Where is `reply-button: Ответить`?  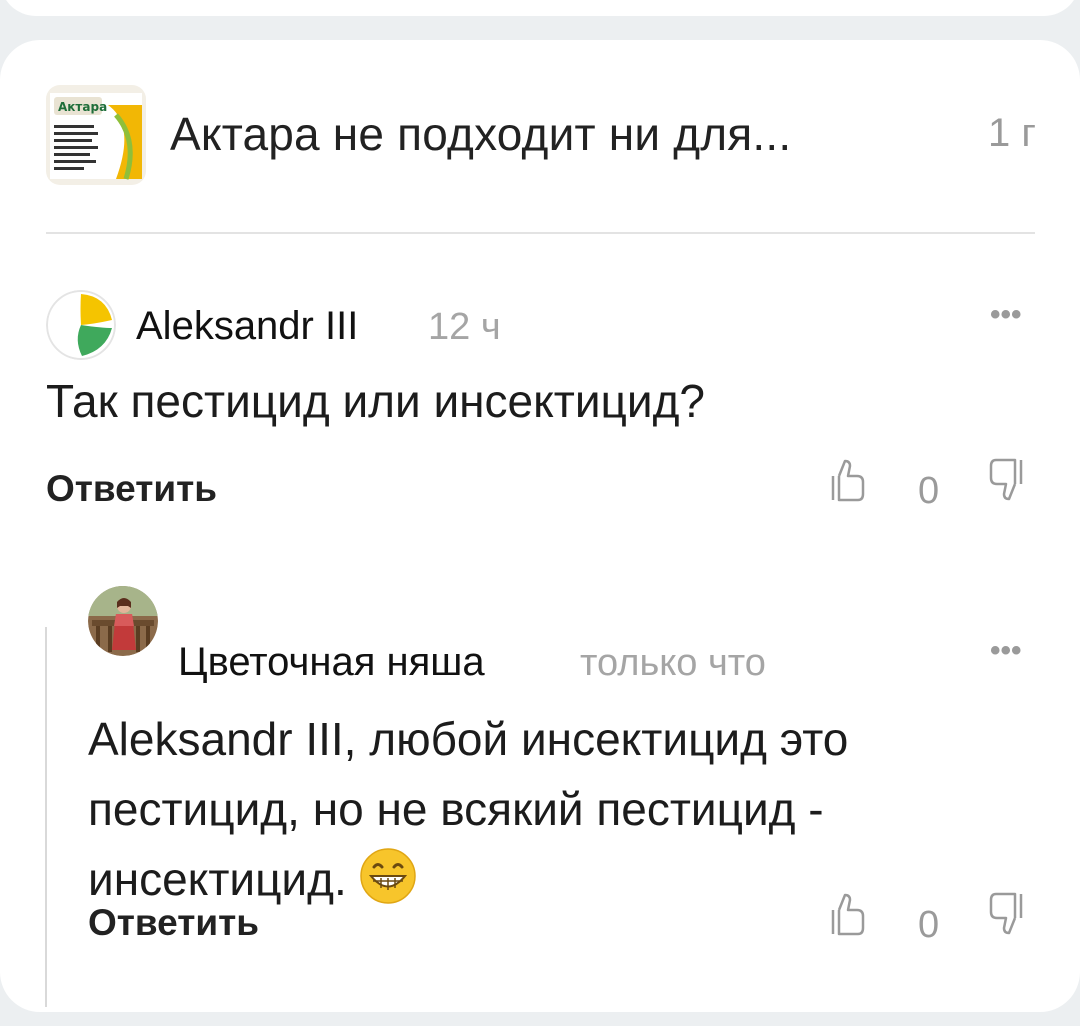 reply-button: Ответить is located at coordinates (173, 923).